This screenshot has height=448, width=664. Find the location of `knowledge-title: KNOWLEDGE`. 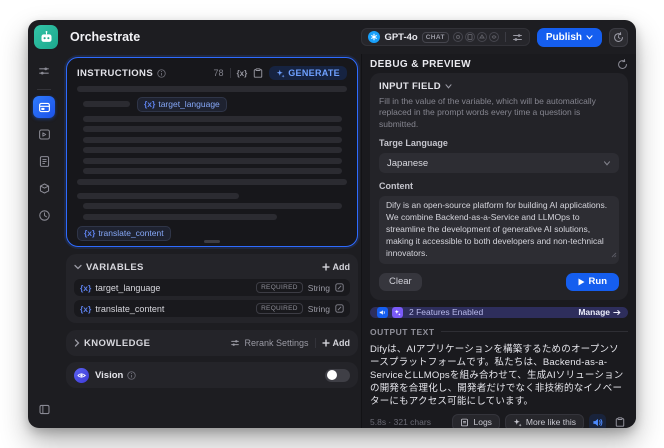

knowledge-title: KNOWLEDGE is located at coordinates (117, 343).